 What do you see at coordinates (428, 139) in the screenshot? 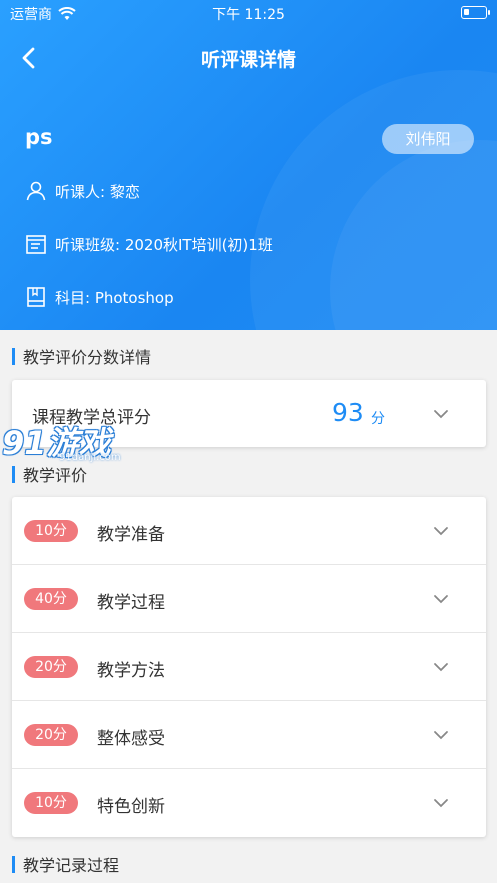
I see `teacher-badge: 刘伟阳` at bounding box center [428, 139].